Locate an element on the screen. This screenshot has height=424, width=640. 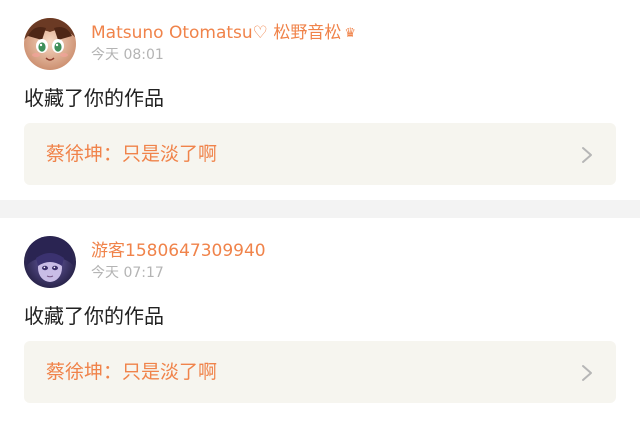
username: 游客1580647309940 is located at coordinates (178, 251).